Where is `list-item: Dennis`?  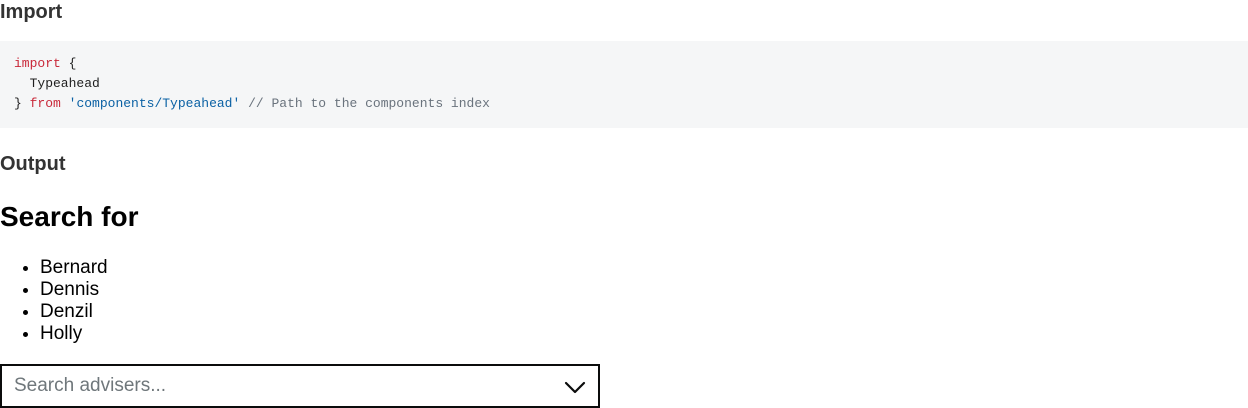 list-item: Dennis is located at coordinates (74, 290).